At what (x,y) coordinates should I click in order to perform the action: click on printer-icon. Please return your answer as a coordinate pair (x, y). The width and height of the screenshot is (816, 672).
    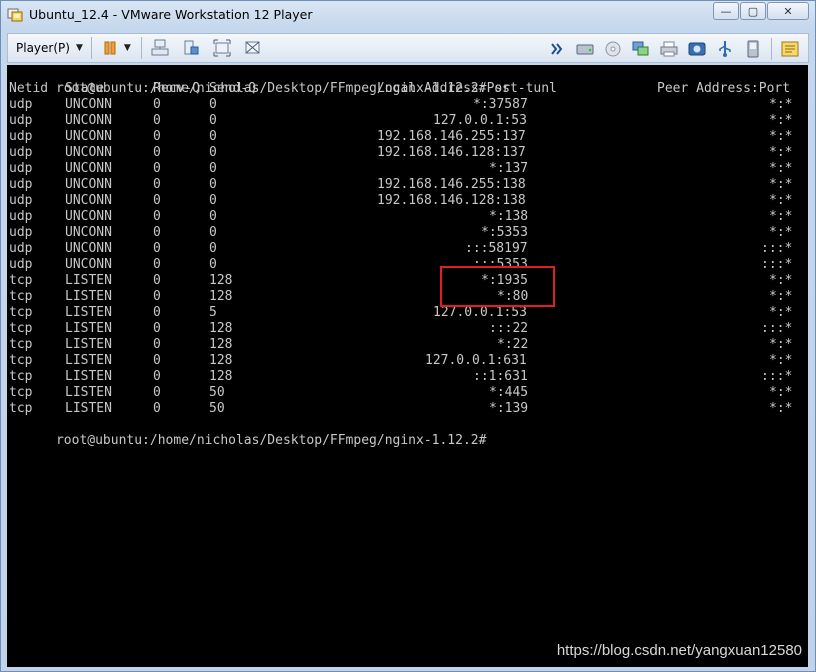
    Looking at the image, I should click on (669, 49).